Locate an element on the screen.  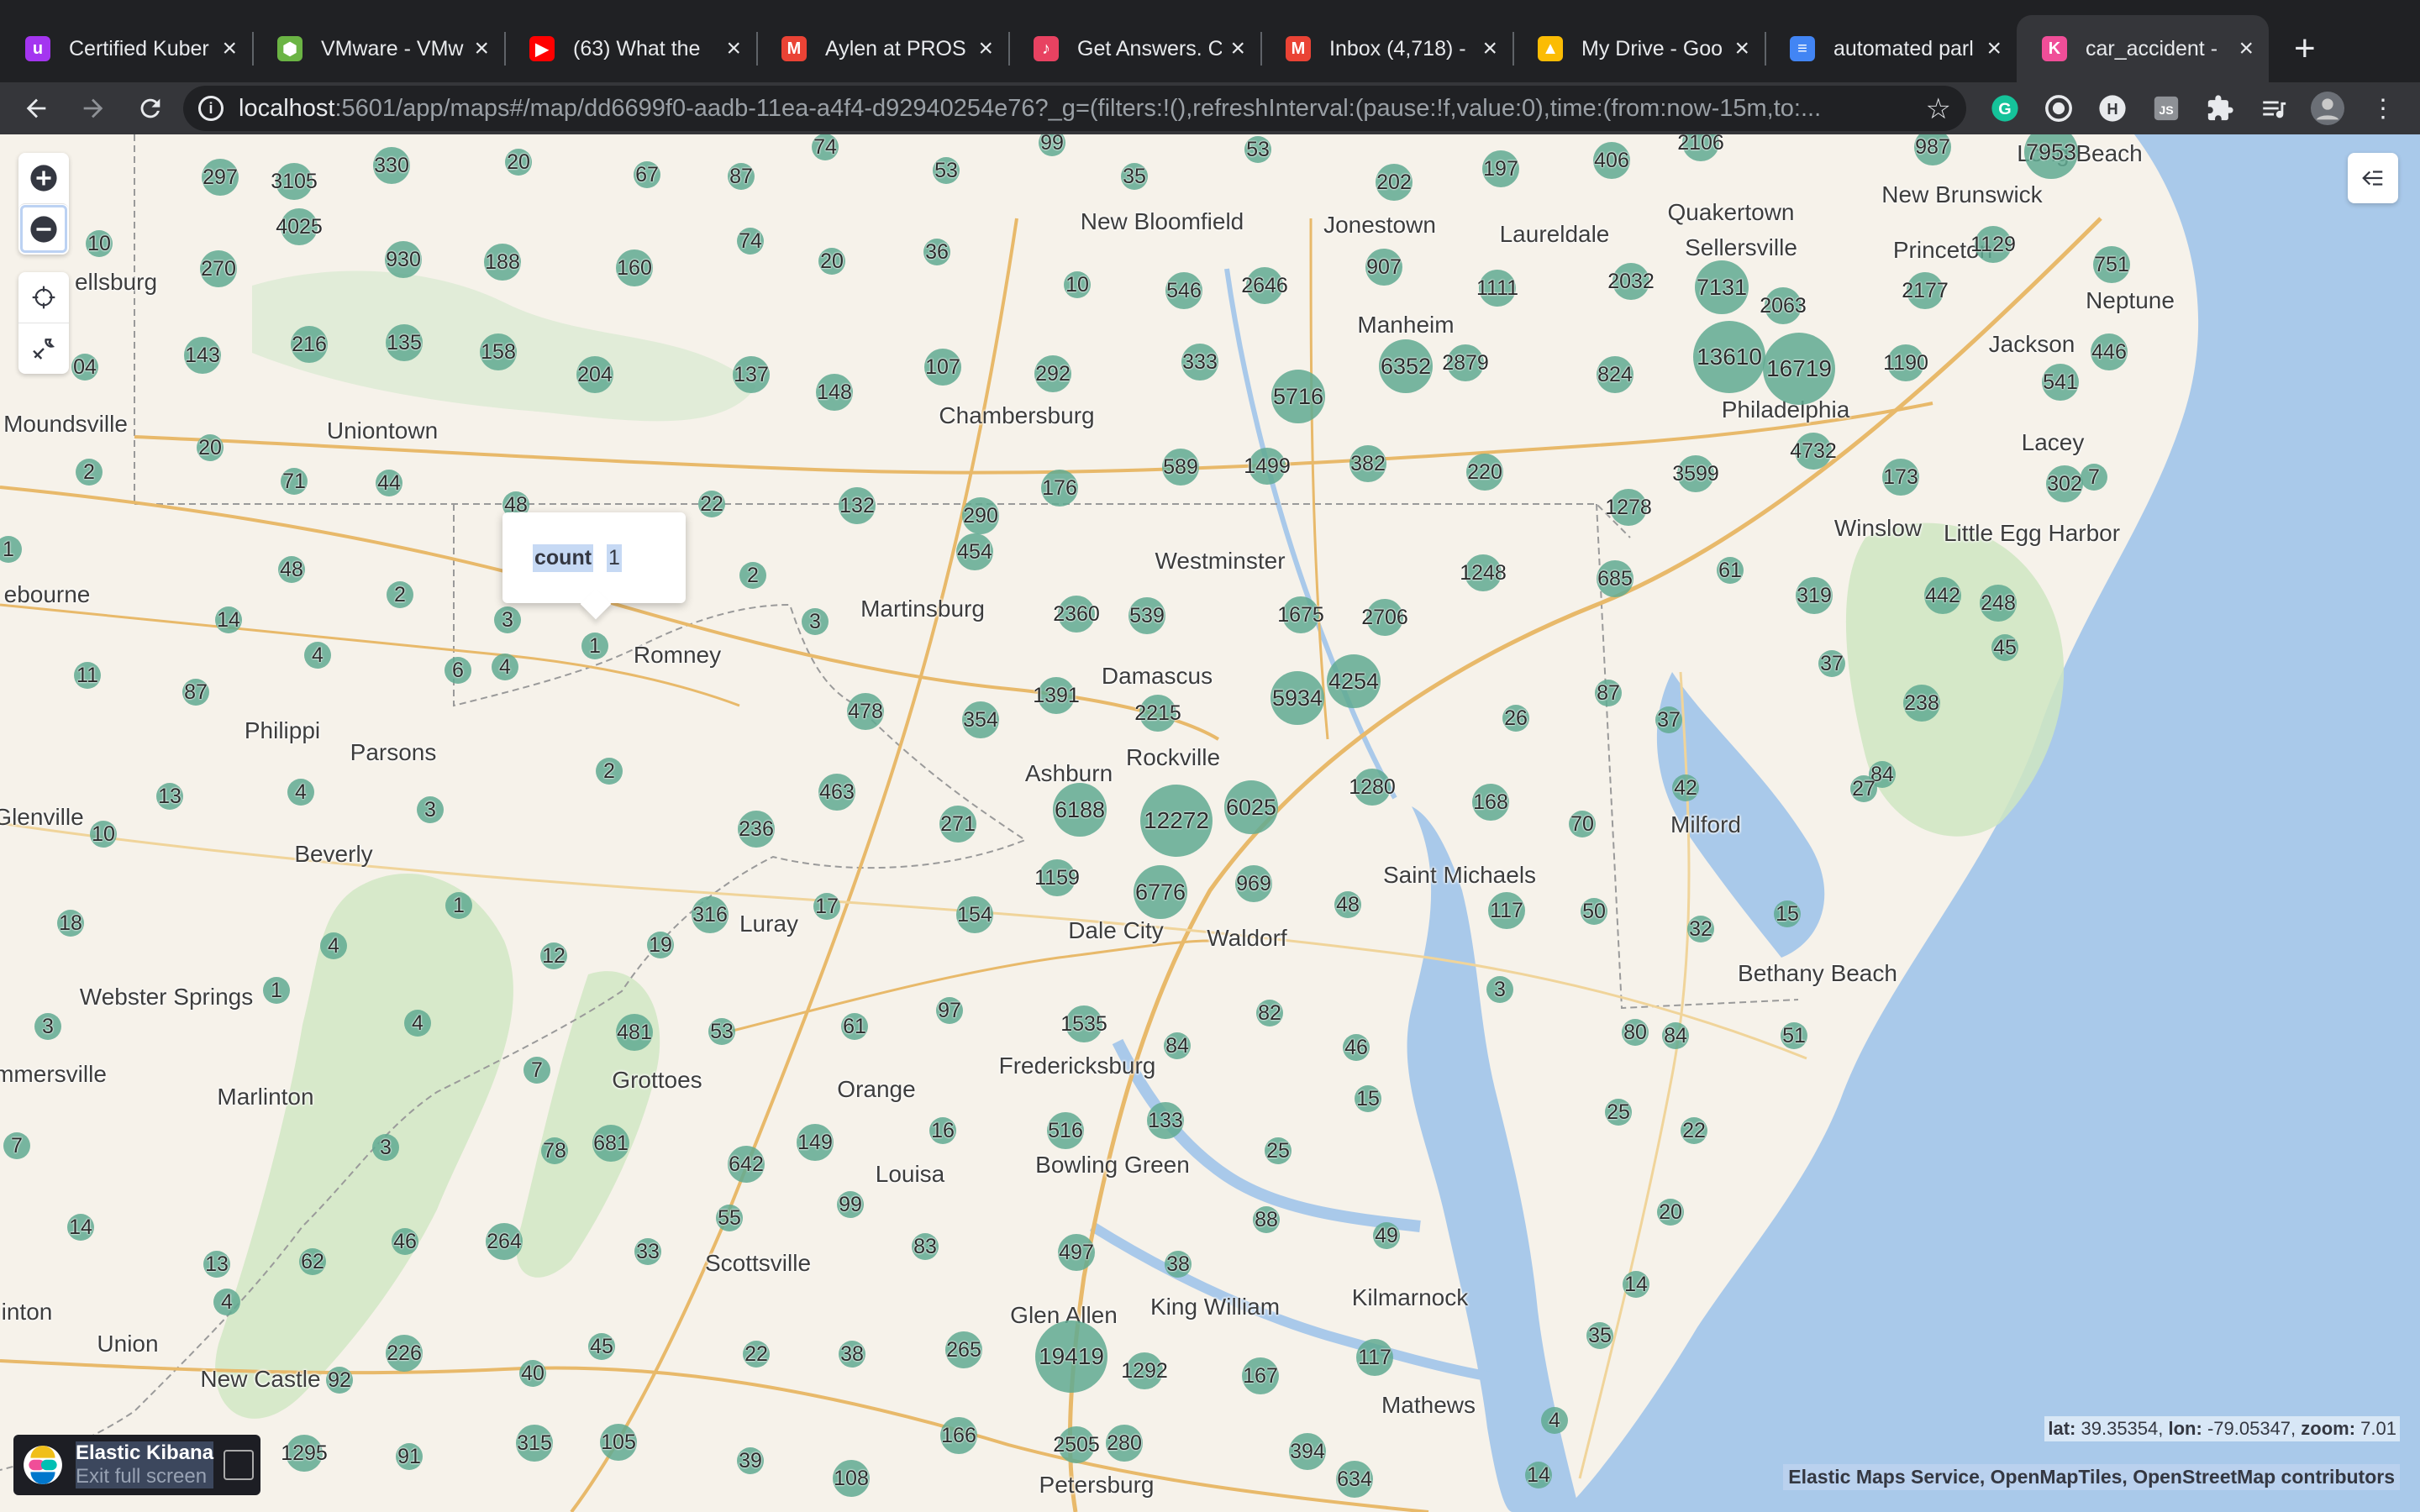
accident-cluster-marker: 4732 is located at coordinates (1813, 451).